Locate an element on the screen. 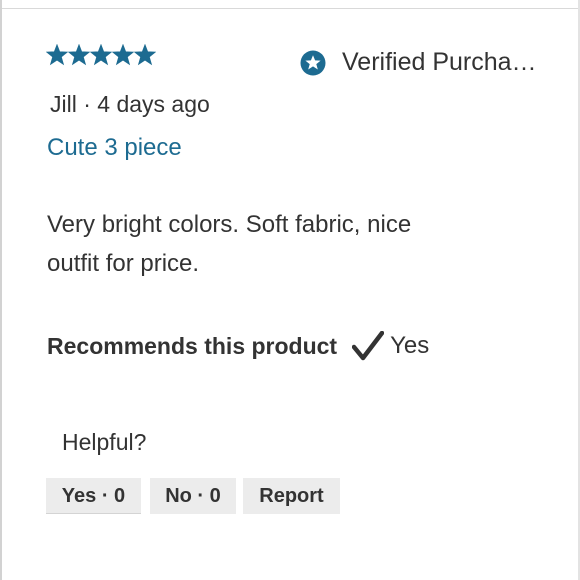 This screenshot has width=580, height=580. helpful-prompt: Helpful? is located at coordinates (104, 442).